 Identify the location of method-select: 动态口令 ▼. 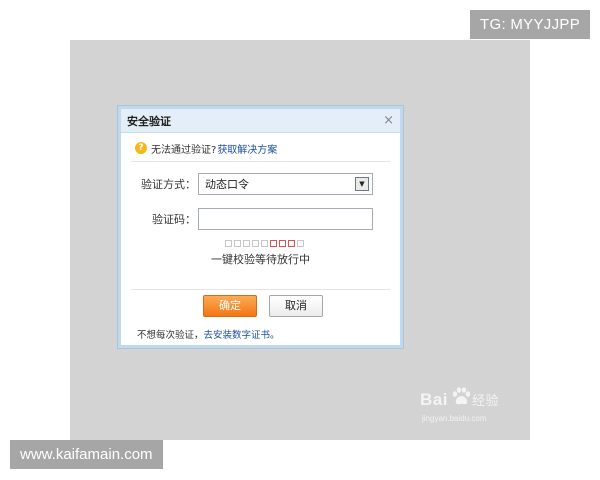
(285, 184).